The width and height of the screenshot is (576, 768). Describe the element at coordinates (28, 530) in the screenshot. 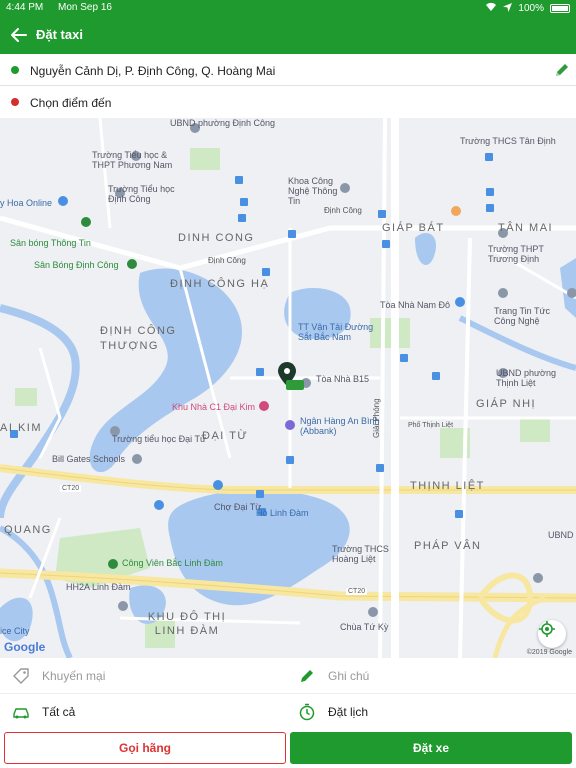

I see `map-label: QUANG` at that location.